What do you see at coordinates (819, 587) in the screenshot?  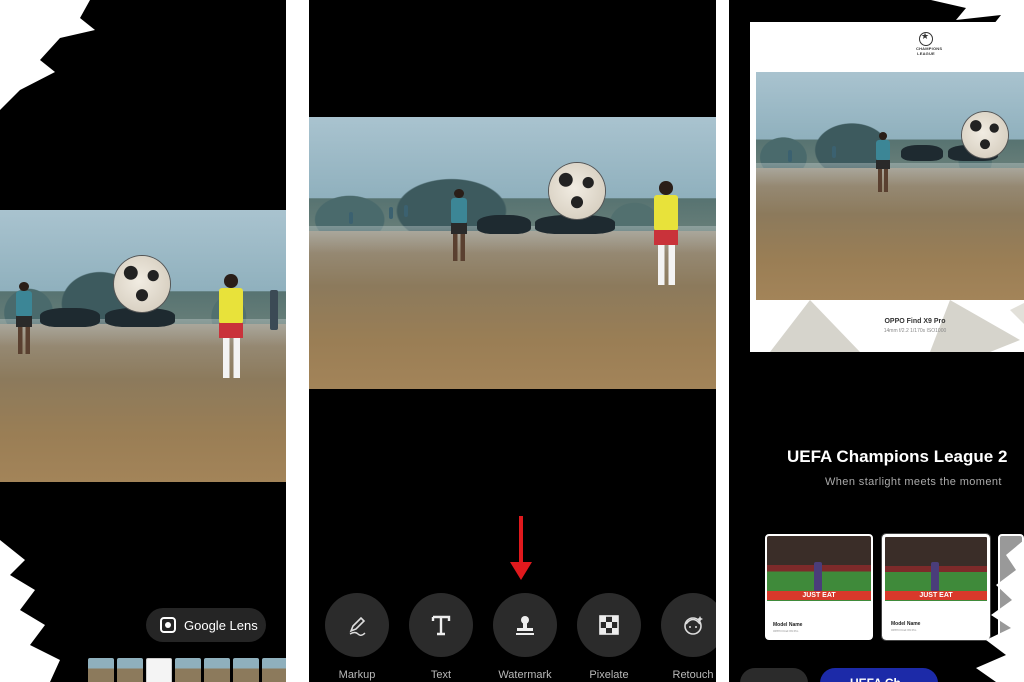 I see `watermark-template-option: JUST EAT Model Name OPPO Find X9 Pro` at bounding box center [819, 587].